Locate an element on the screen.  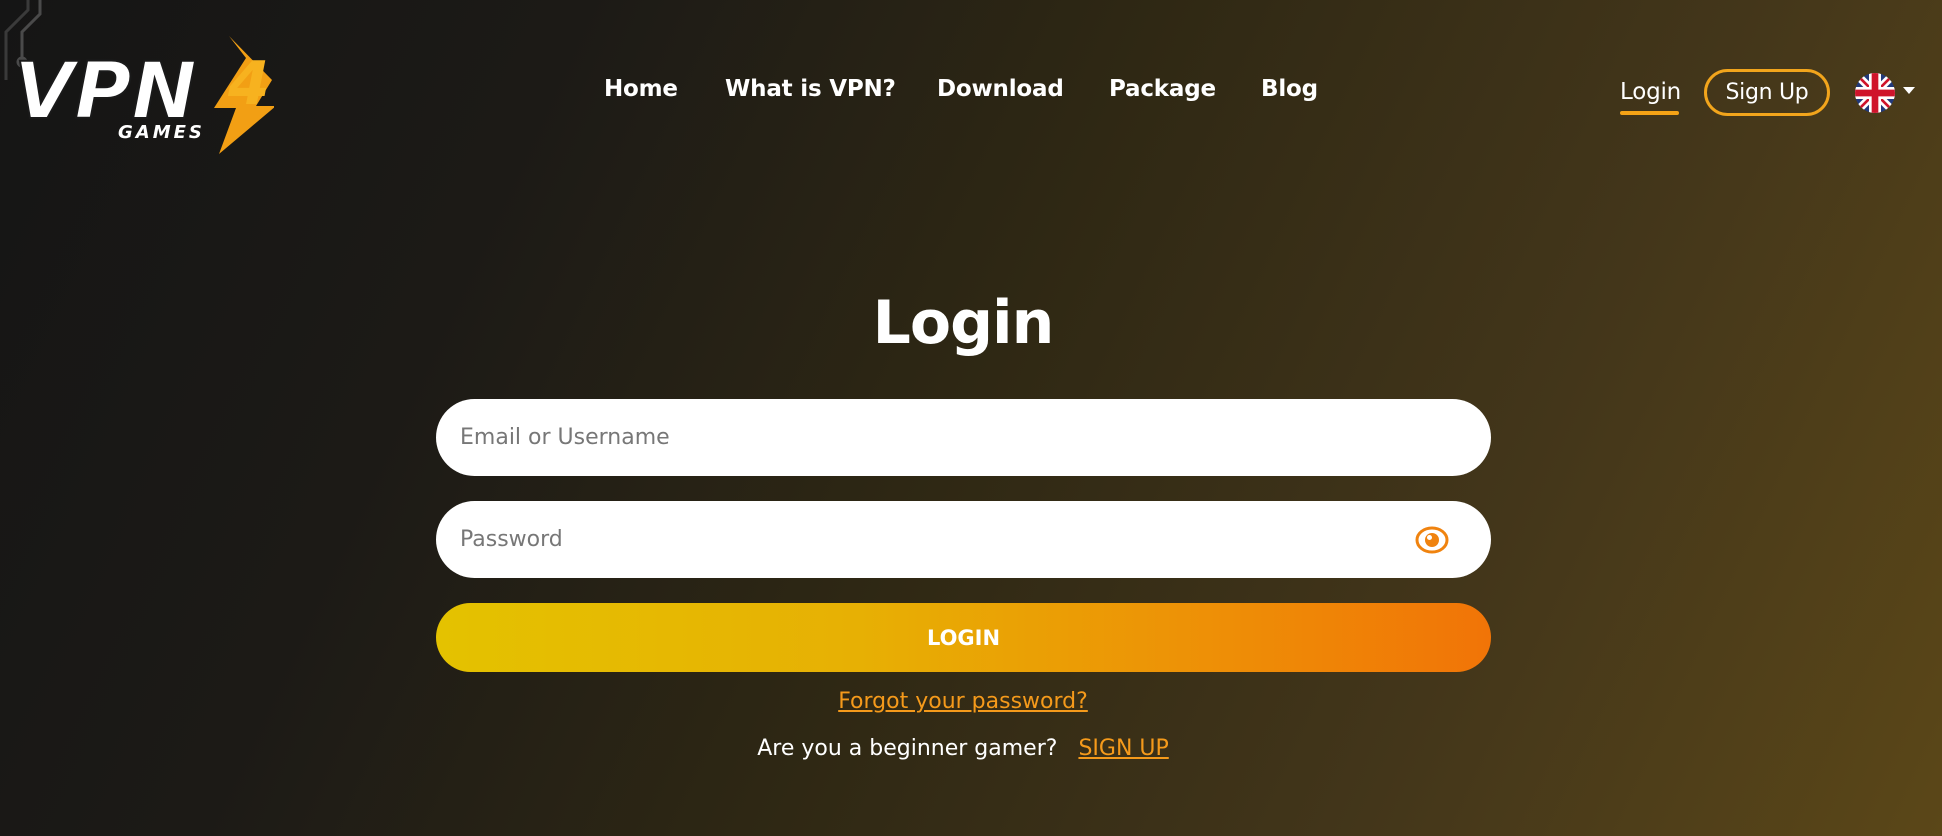
nav-home: Home is located at coordinates (641, 89).